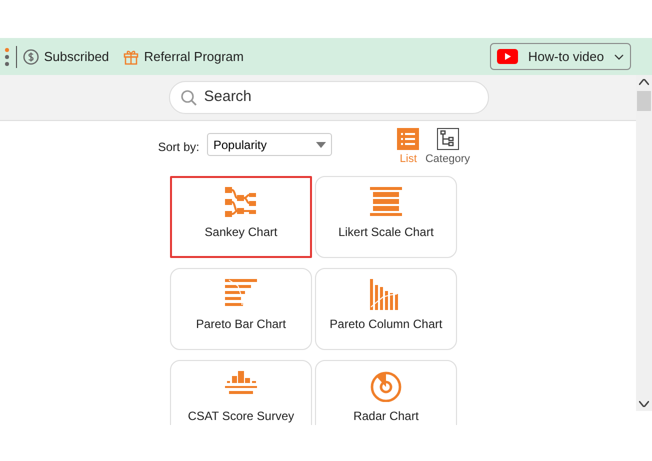  I want to click on play-icon, so click(507, 56).